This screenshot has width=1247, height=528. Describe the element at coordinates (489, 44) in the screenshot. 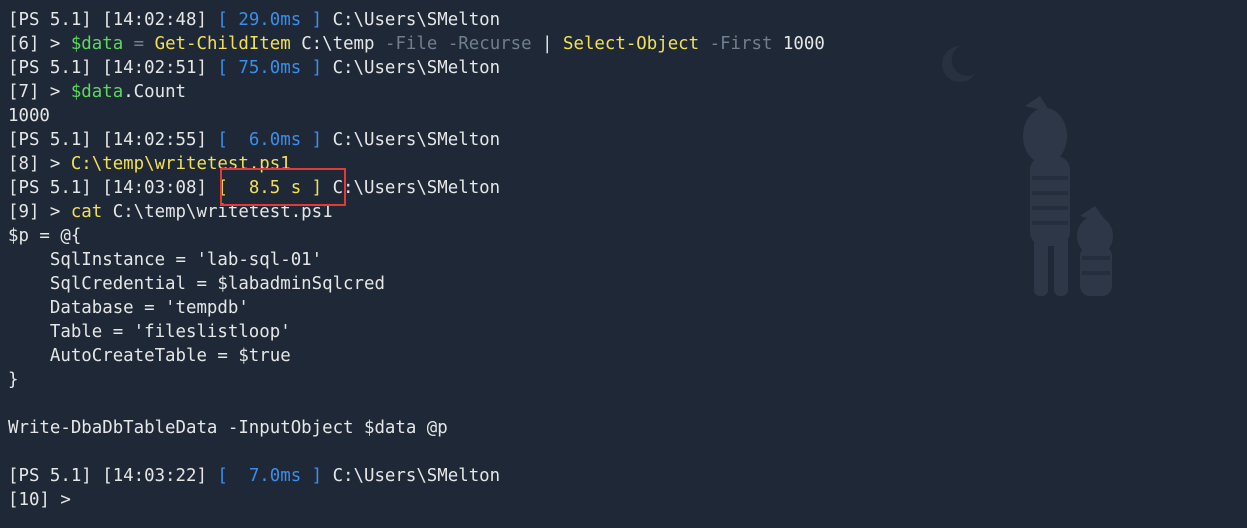

I see `terminal-text-segment: -Recurse` at that location.